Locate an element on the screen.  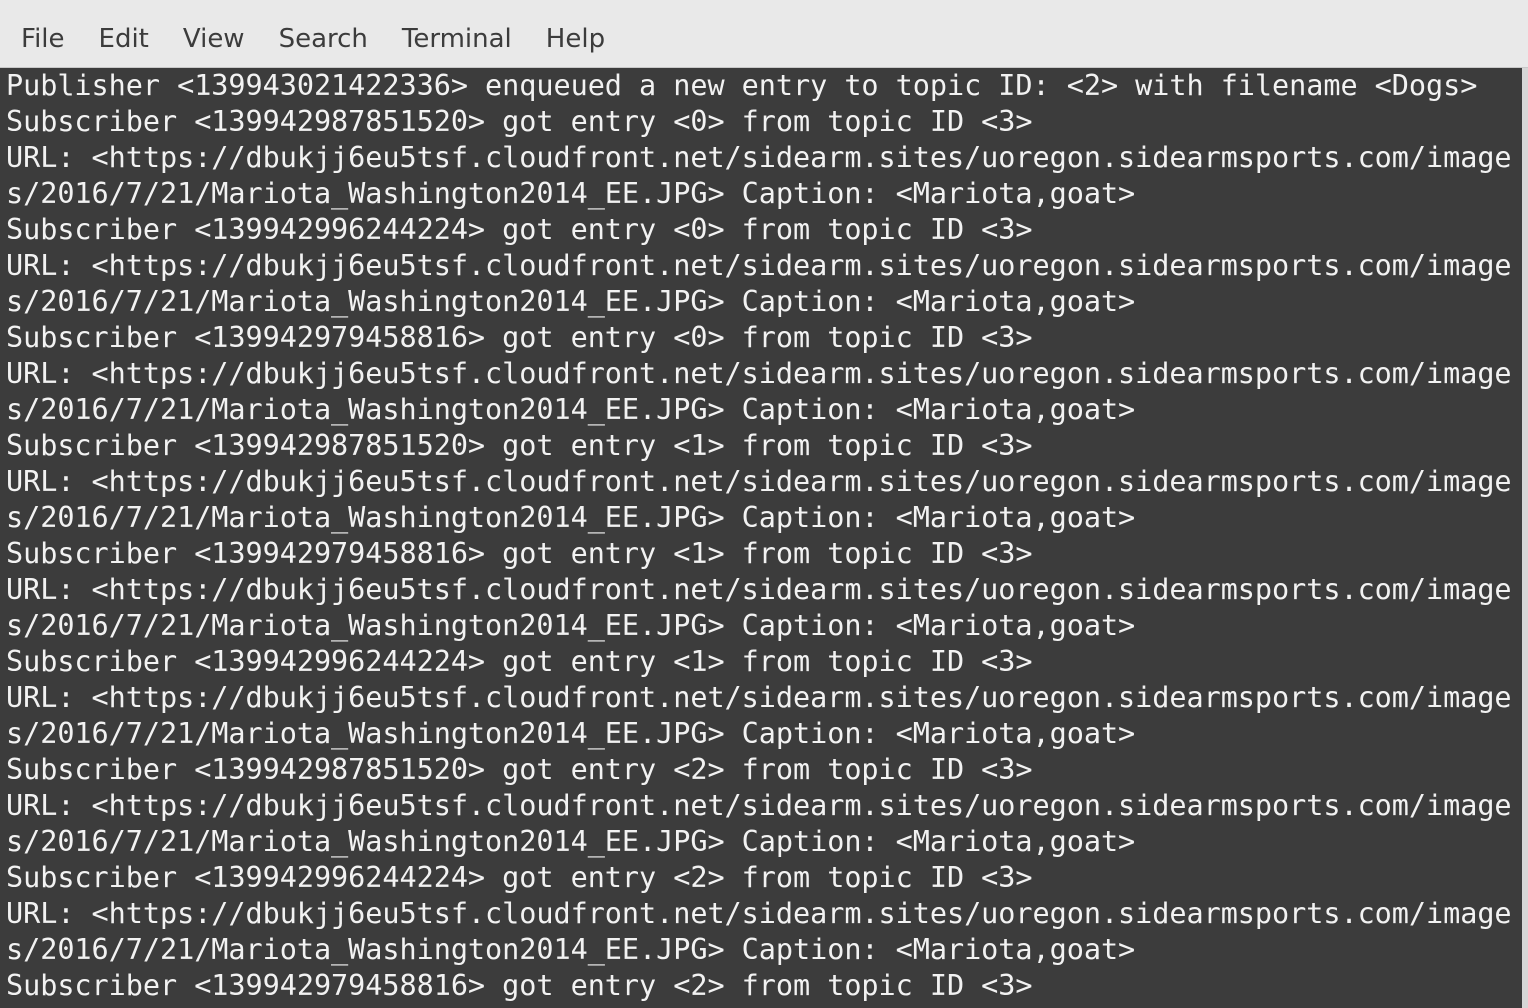
menu-bar: File Edit View Search Terminal Help is located at coordinates (764, 34).